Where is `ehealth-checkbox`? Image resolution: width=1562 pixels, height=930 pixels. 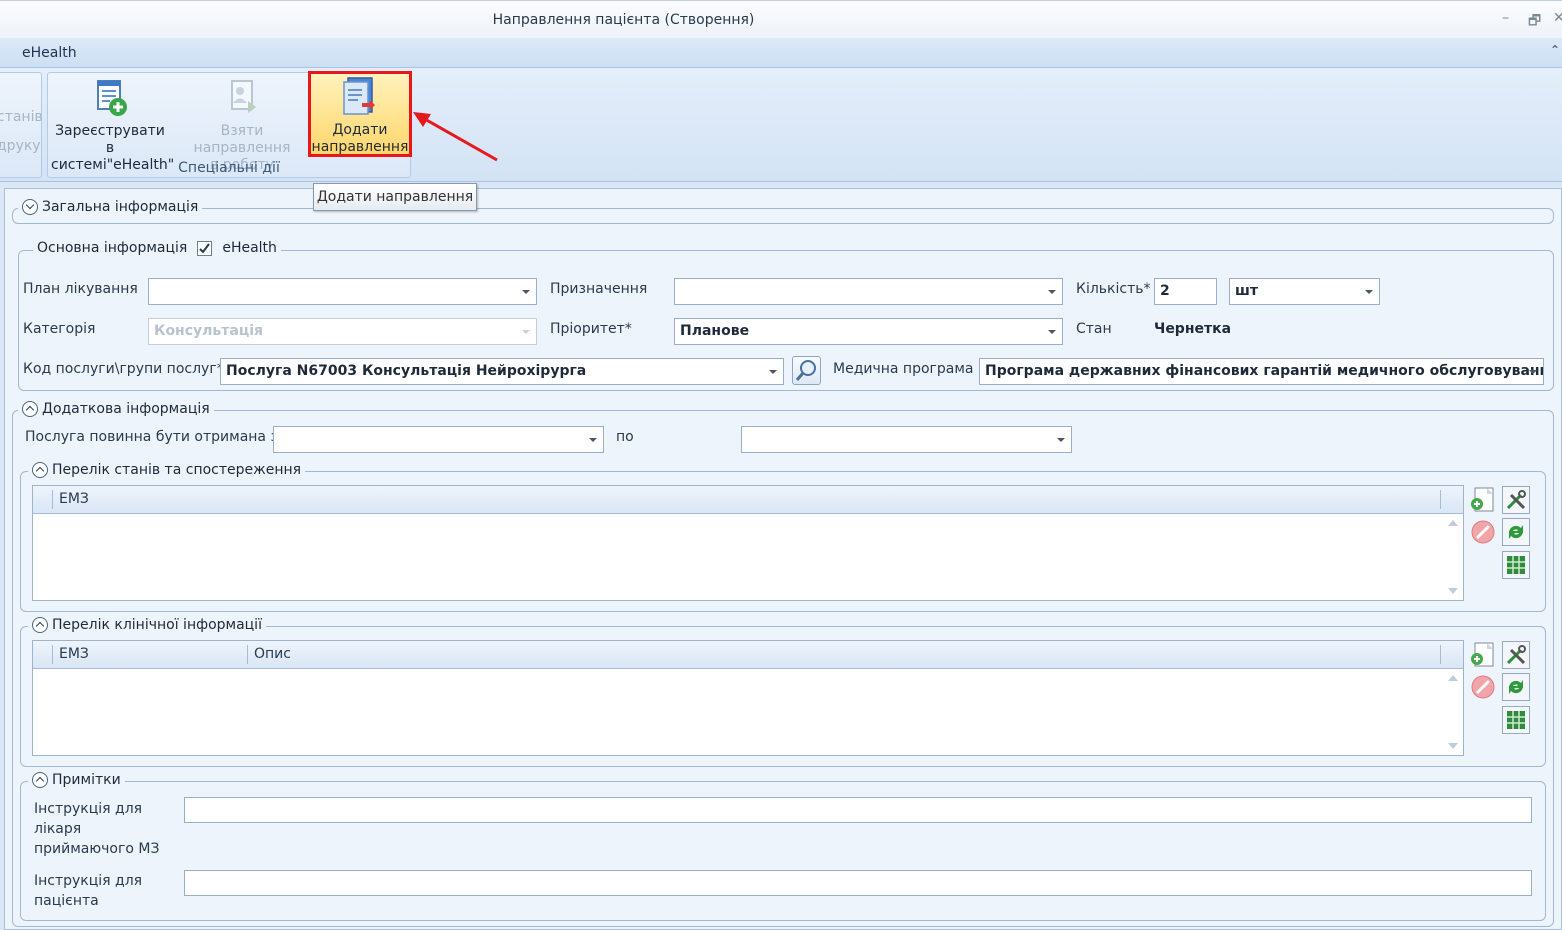 ehealth-checkbox is located at coordinates (205, 248).